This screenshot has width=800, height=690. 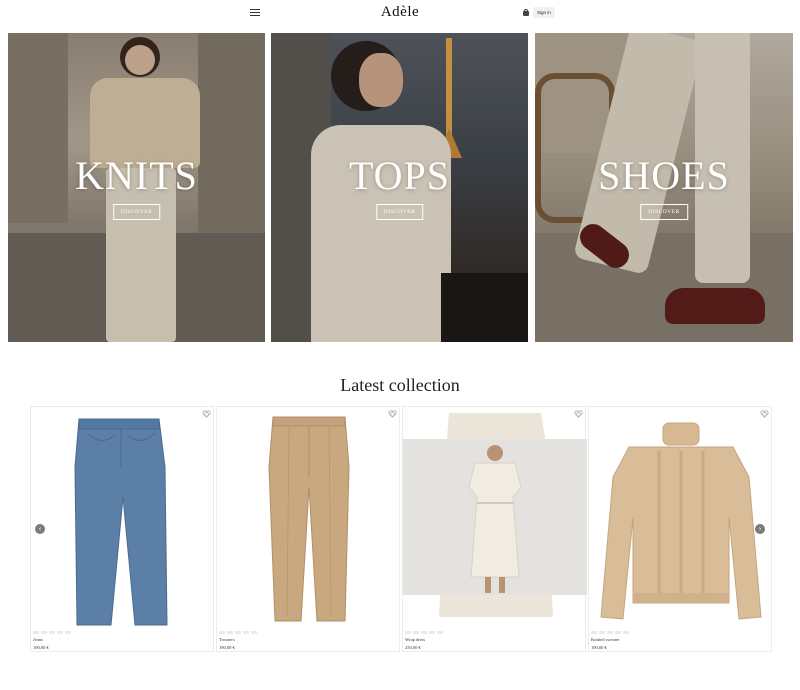 What do you see at coordinates (136, 175) in the screenshot?
I see `hero-title: KNITS` at bounding box center [136, 175].